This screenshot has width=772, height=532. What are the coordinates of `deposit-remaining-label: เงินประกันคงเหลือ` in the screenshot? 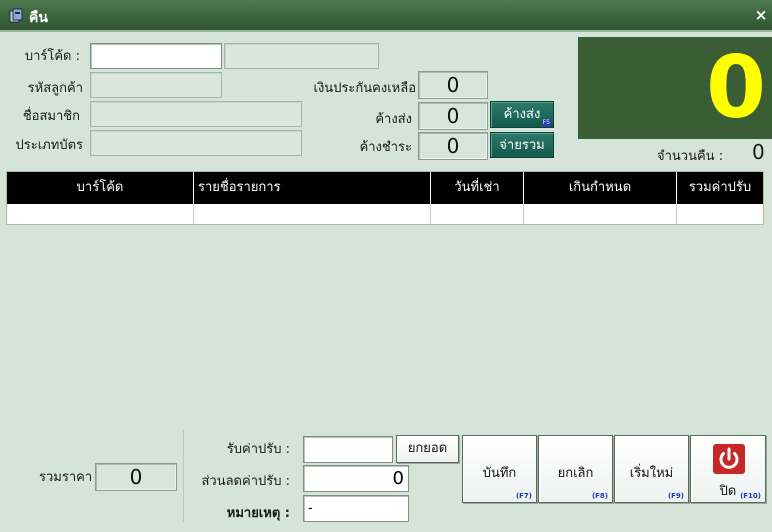 It's located at (364, 88).